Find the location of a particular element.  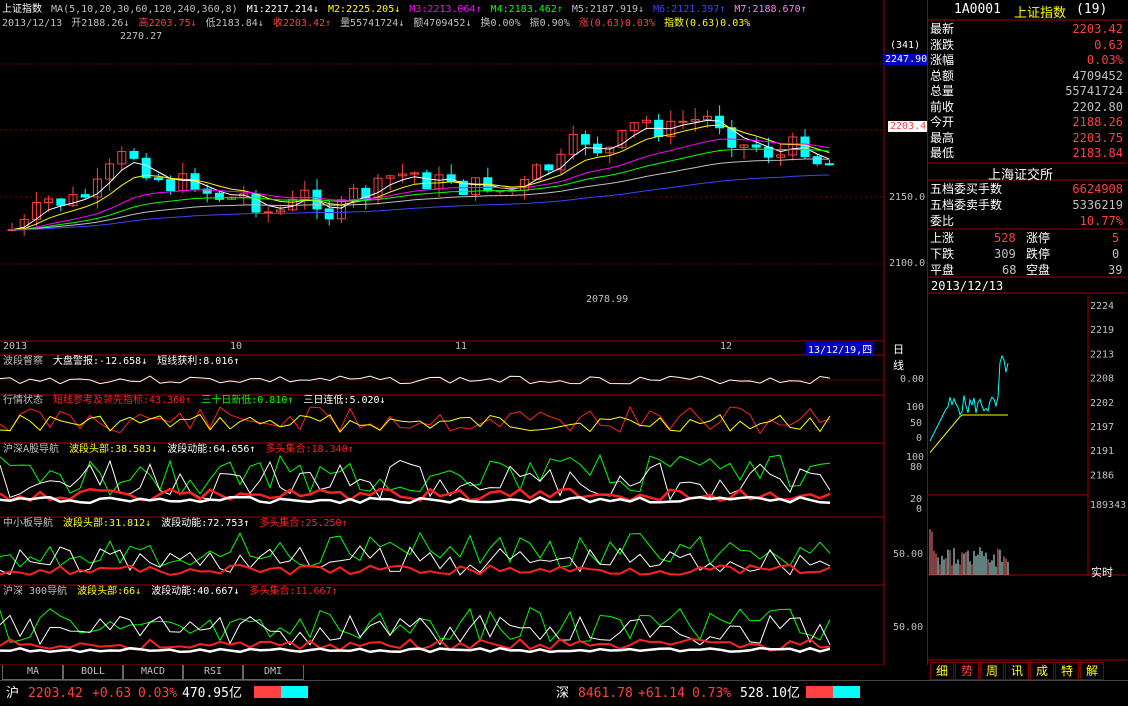

depth-value: 10.77% is located at coordinates (1101, 221).